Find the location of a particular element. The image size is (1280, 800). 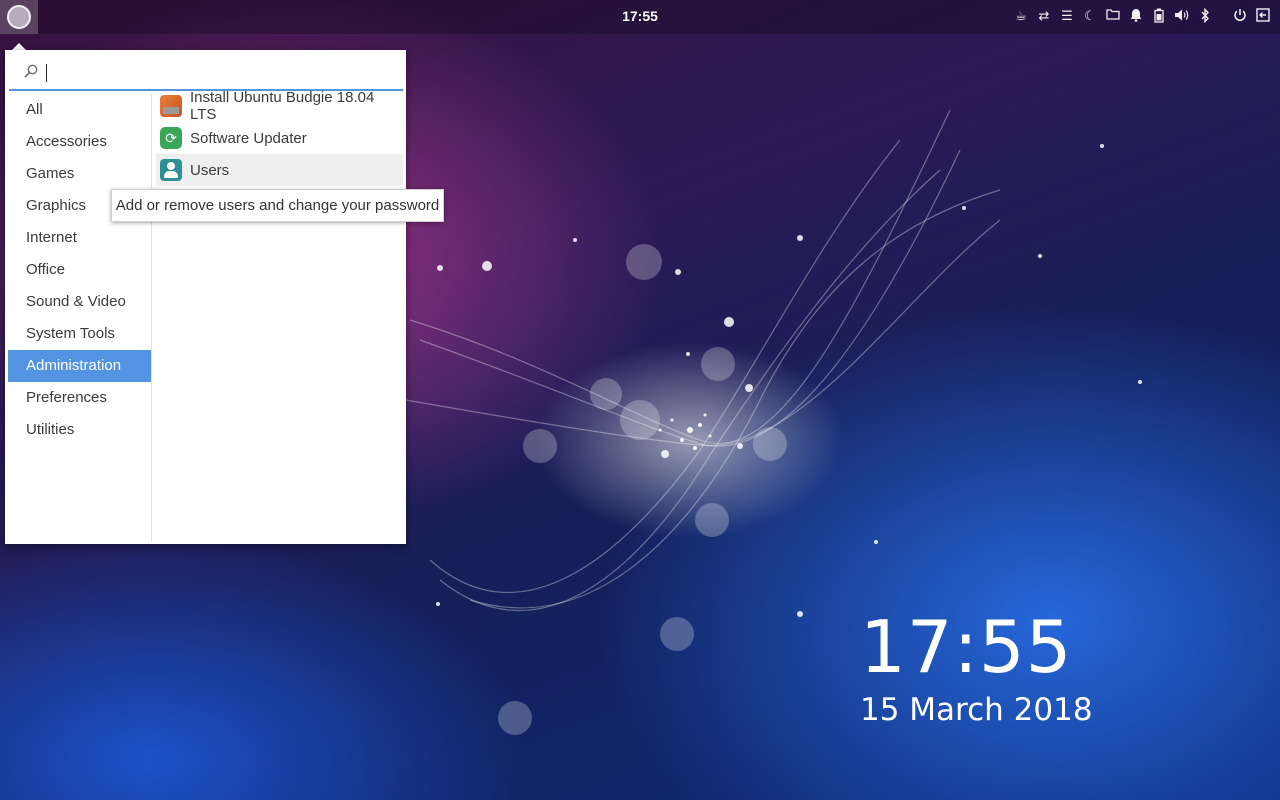

app-label: Users is located at coordinates (210, 170).